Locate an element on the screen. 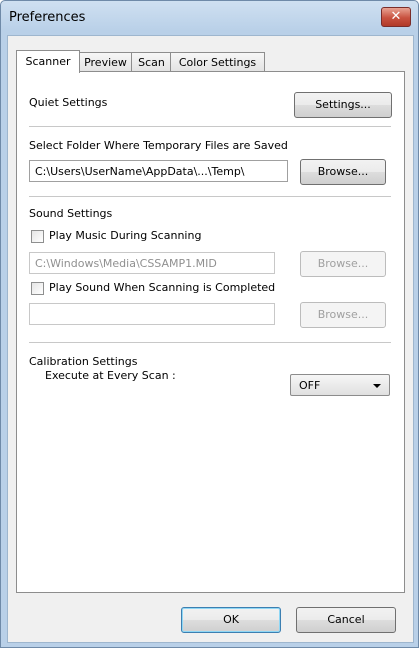  sound-path-field is located at coordinates (152, 314).